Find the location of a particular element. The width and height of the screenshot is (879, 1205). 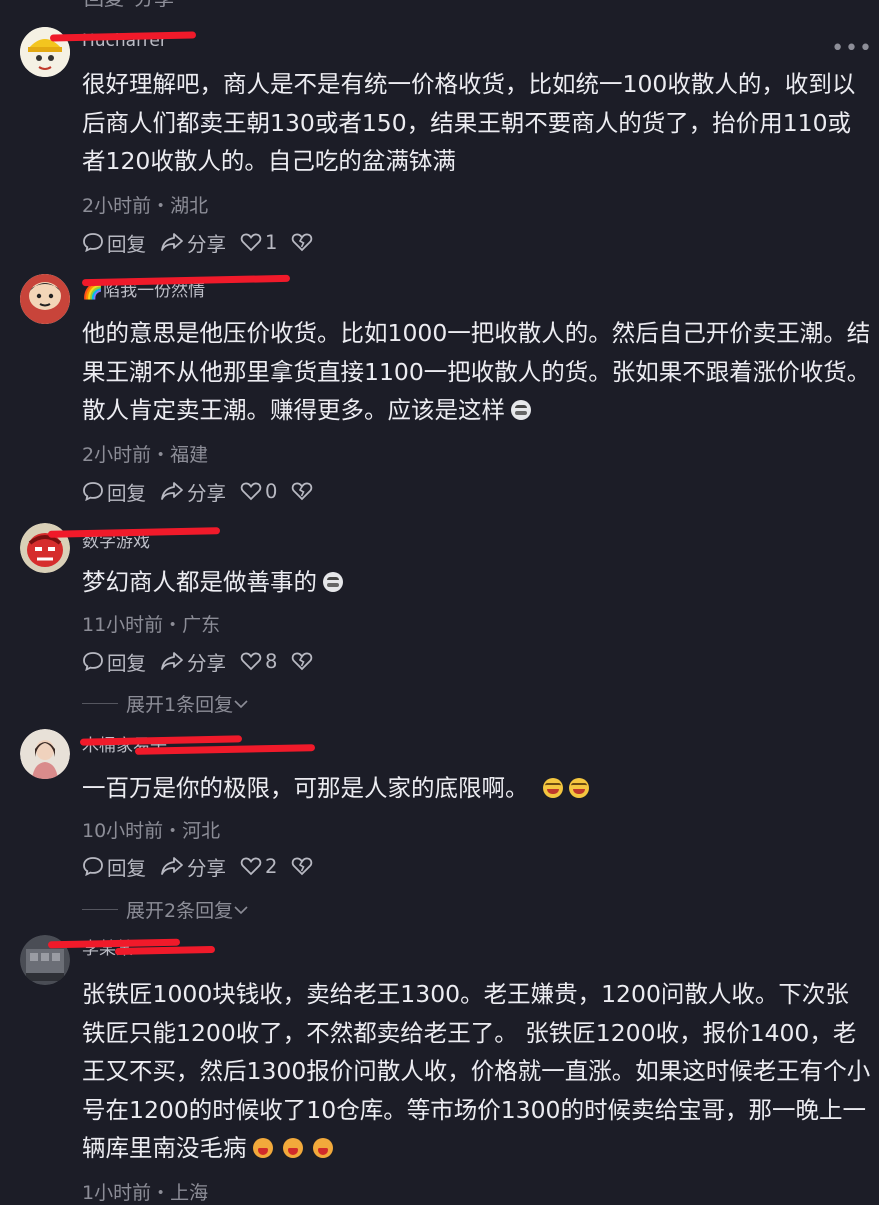

expand-replies-label: 展开1条回复 is located at coordinates (180, 705).